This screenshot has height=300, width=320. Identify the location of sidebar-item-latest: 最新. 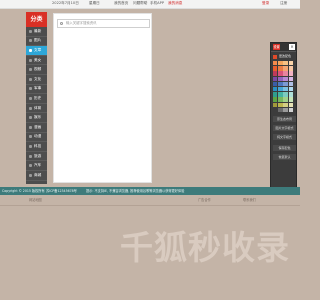
(36, 32).